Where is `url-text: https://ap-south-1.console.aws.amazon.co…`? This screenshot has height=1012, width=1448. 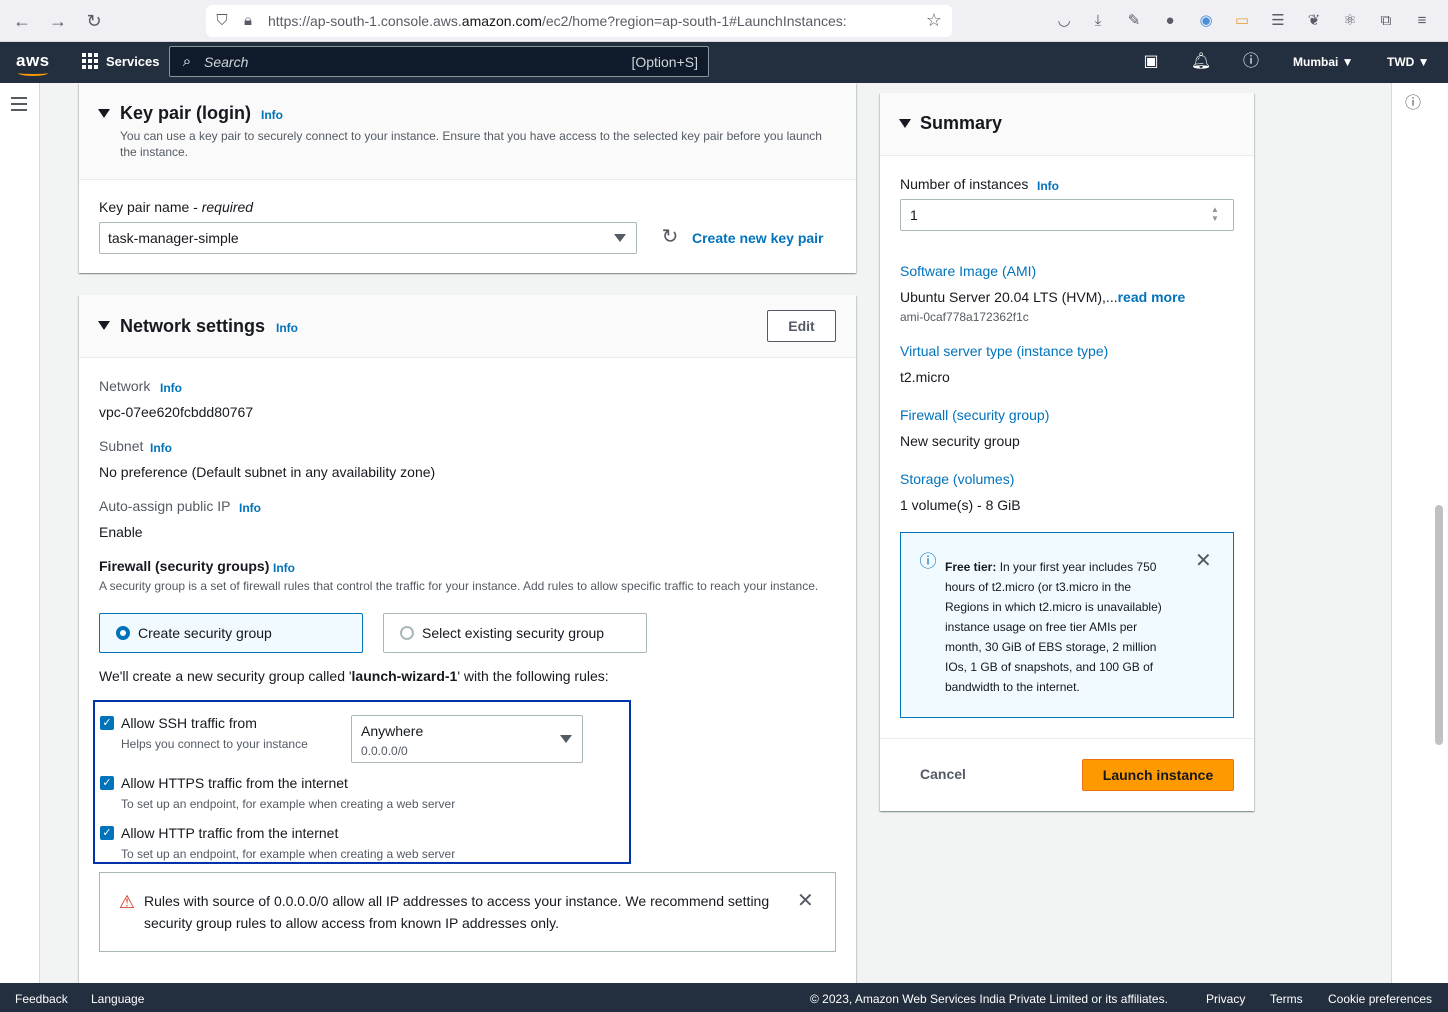 url-text: https://ap-south-1.console.aws.amazon.co… is located at coordinates (557, 21).